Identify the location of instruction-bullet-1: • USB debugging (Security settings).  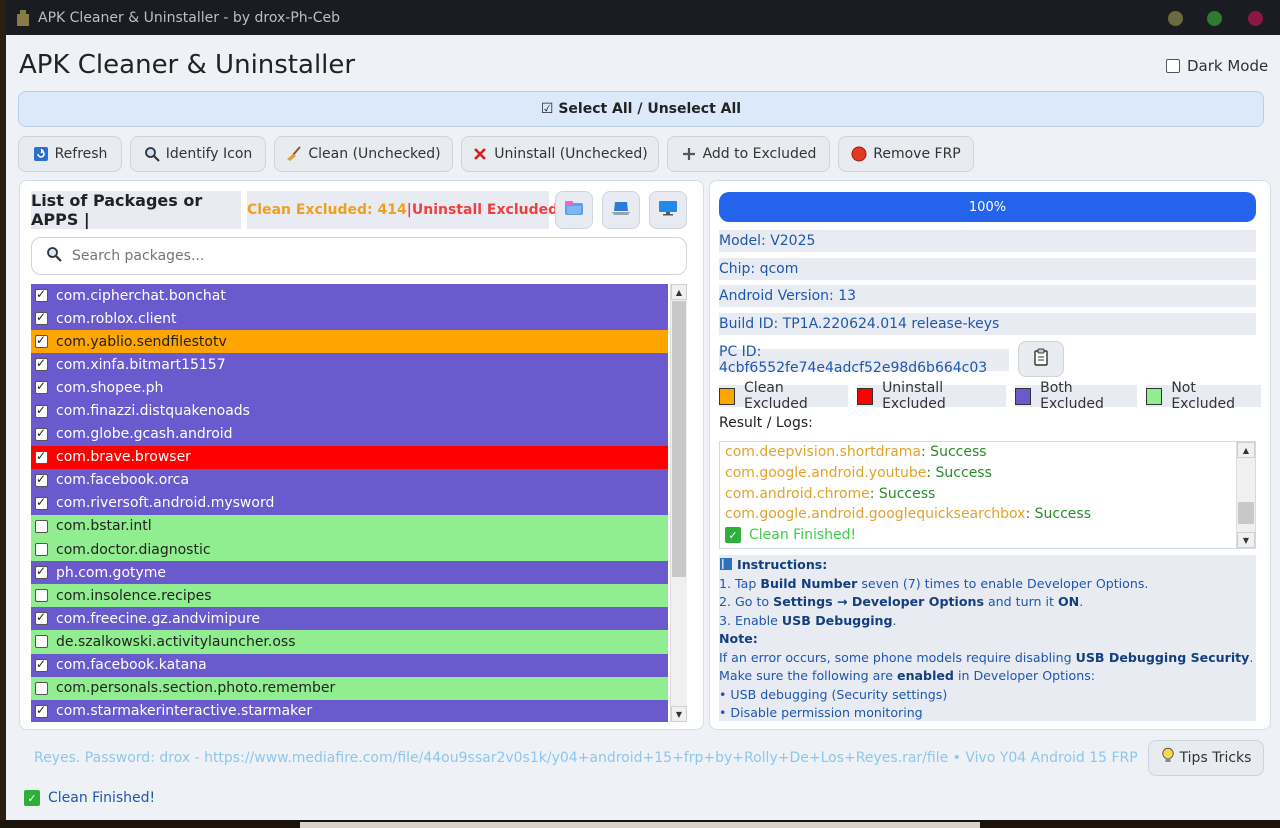
(833, 694).